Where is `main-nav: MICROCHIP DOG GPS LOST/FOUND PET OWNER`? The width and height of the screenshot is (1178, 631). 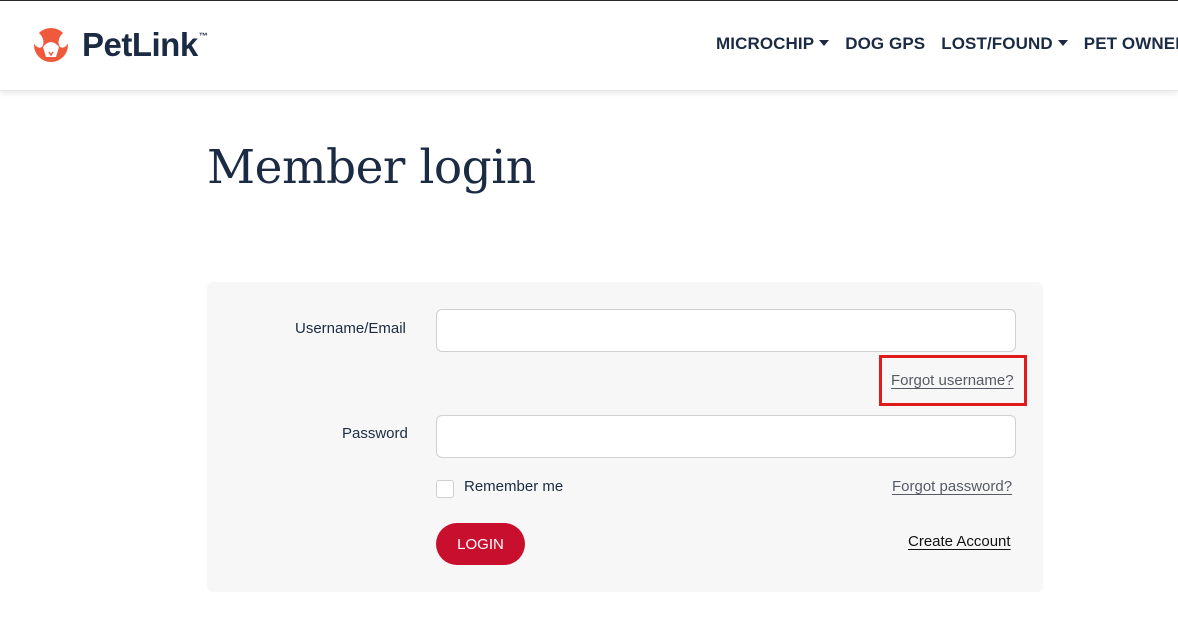 main-nav: MICROCHIP DOG GPS LOST/FOUND PET OWNER is located at coordinates (947, 44).